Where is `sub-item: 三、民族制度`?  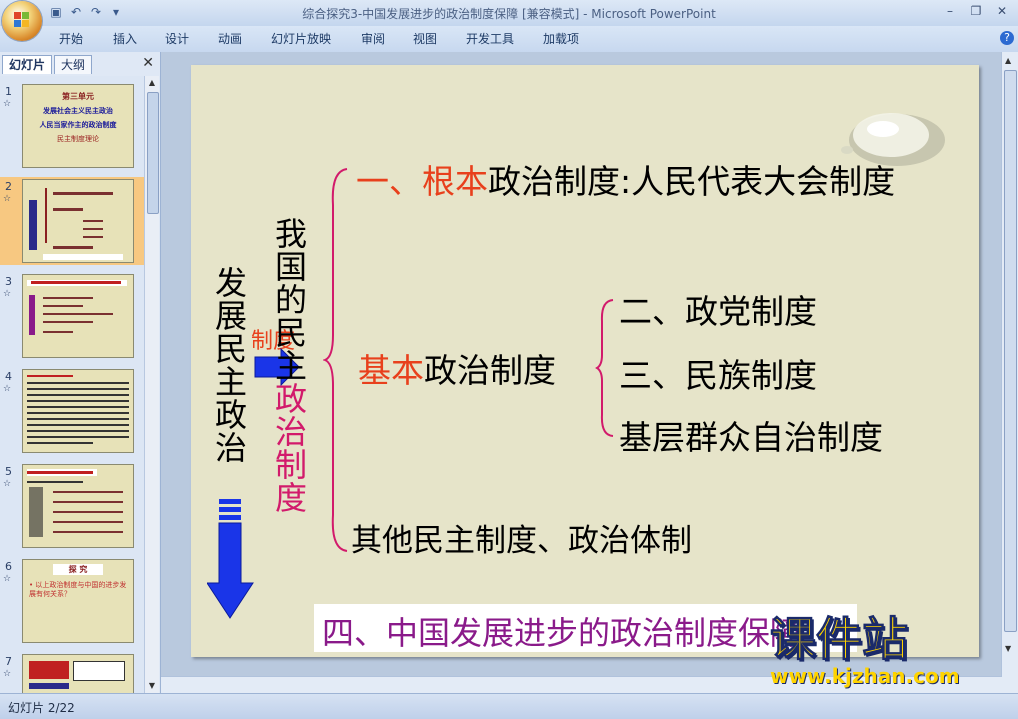 sub-item: 三、民族制度 is located at coordinates (718, 375).